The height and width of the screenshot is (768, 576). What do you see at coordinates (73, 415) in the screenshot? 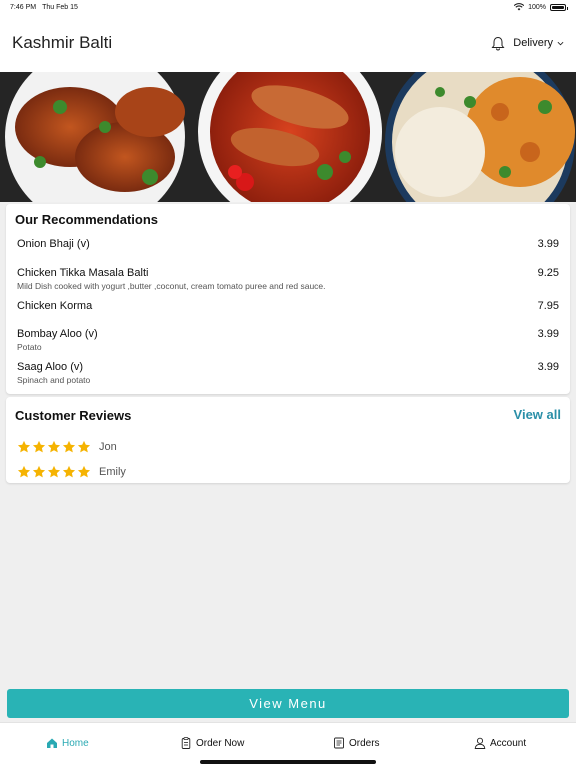
I see `reviews-title: Customer Reviews` at bounding box center [73, 415].